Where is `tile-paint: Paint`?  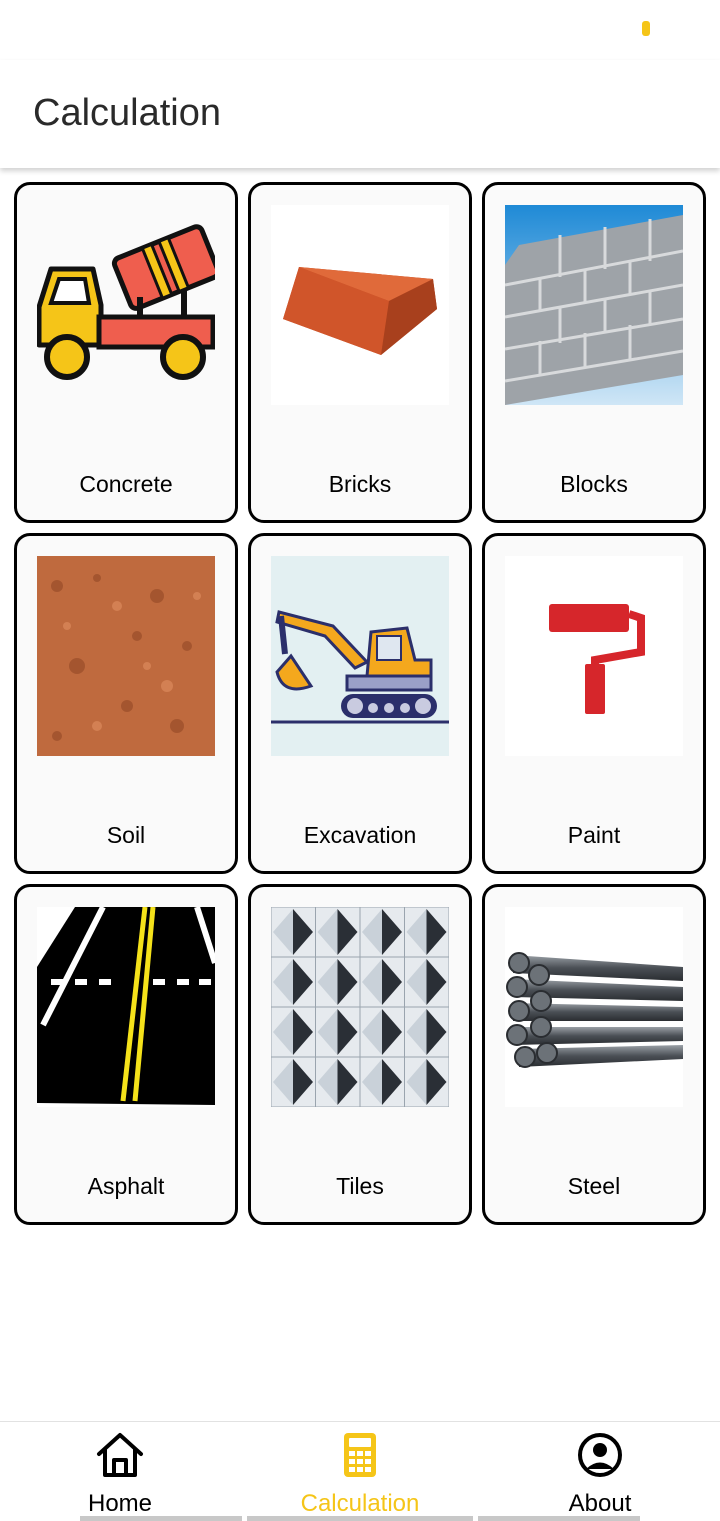 tile-paint: Paint is located at coordinates (594, 703).